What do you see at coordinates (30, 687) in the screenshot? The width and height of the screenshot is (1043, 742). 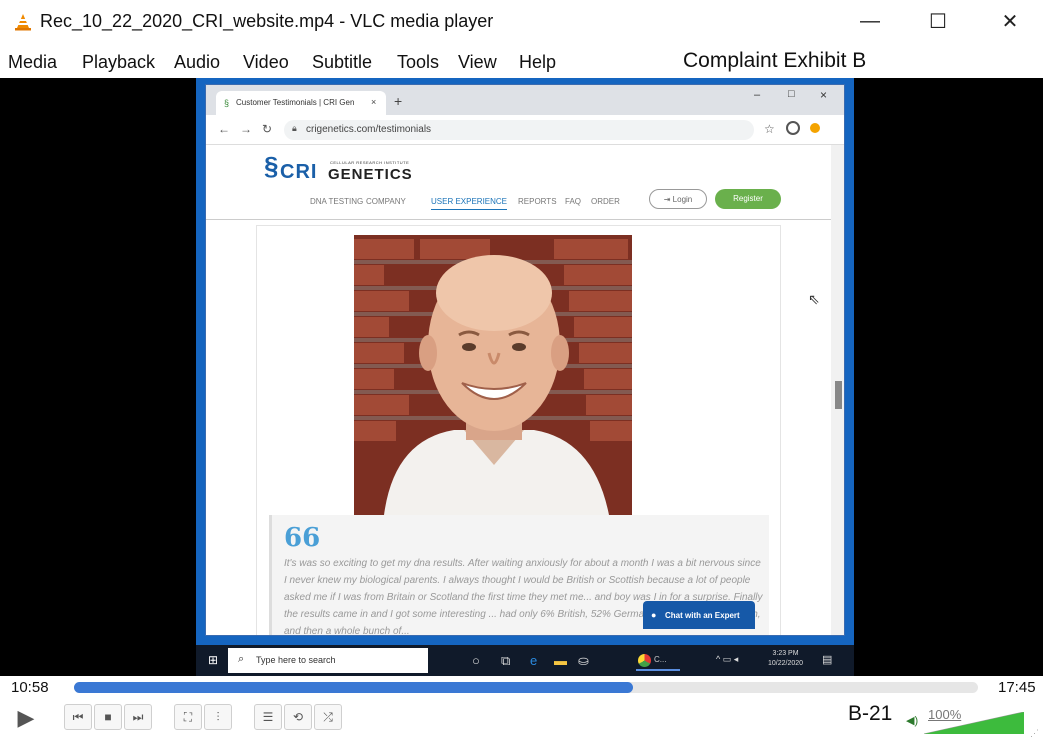 I see `elapsed-time: 10:58` at bounding box center [30, 687].